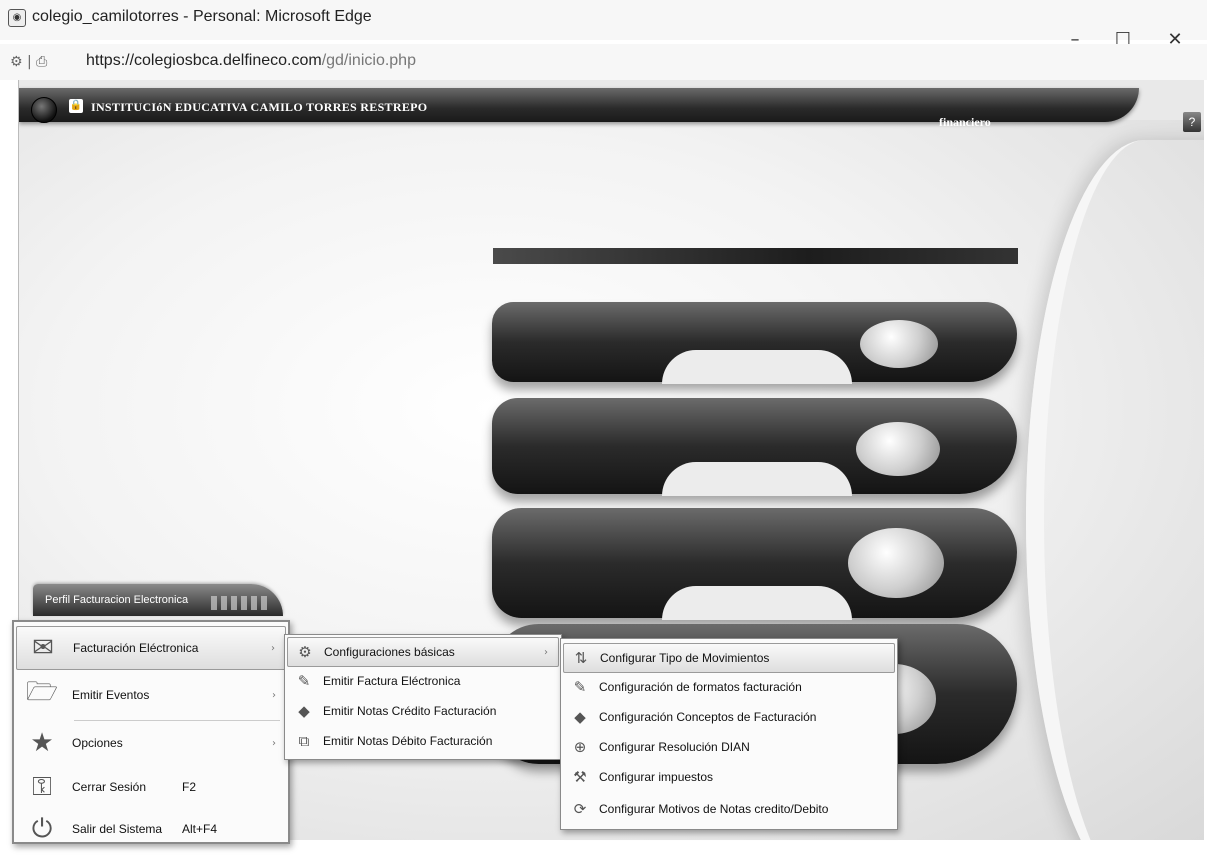  I want to click on menu-item-label: Configurar Tipo de Movimientos, so click(685, 658).